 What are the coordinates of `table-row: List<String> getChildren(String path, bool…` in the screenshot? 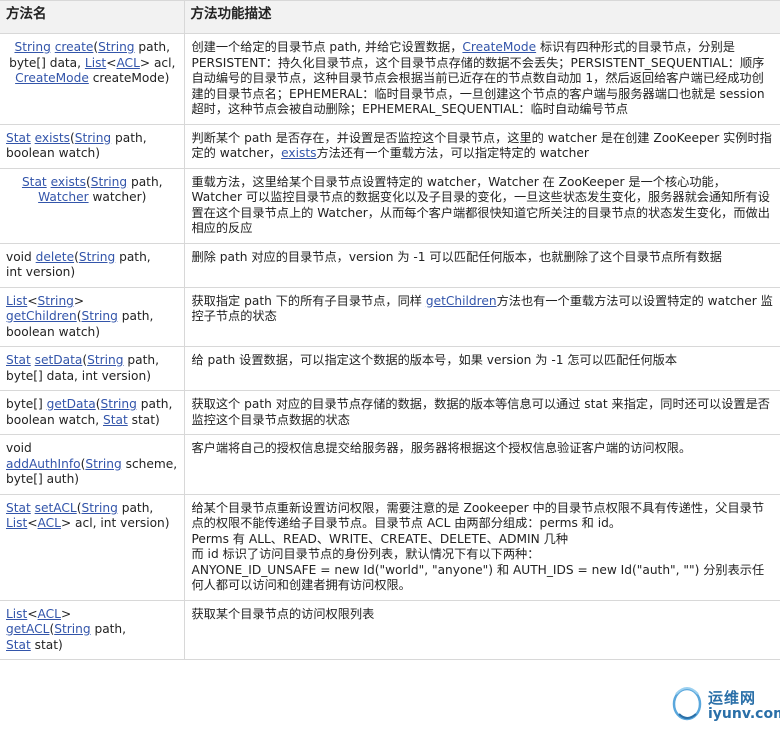 It's located at (390, 317).